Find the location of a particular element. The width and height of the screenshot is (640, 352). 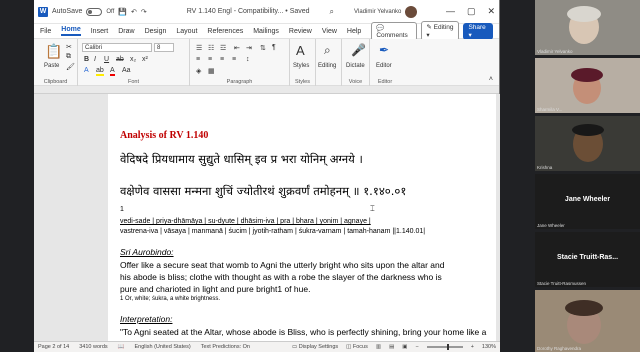

participant-name: Dorothy Raghavendra is located at coordinates (559, 348).